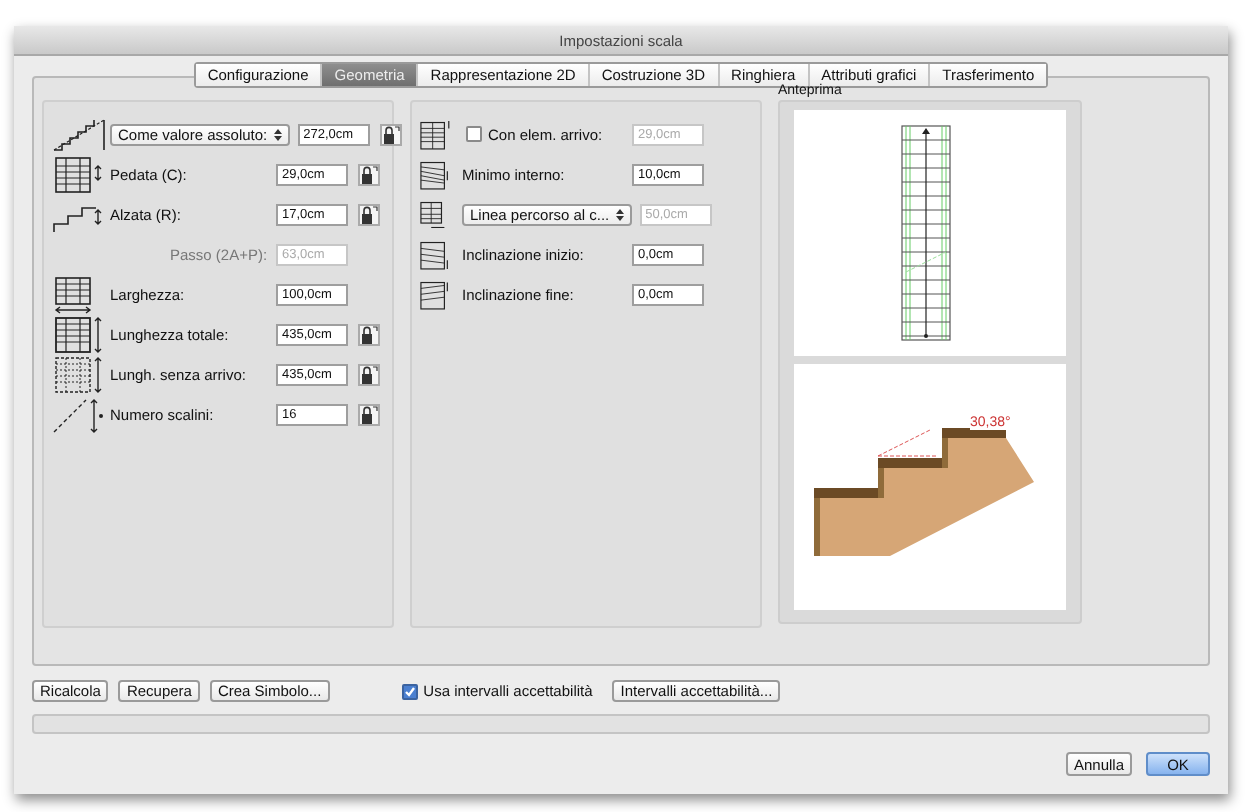  I want to click on stair-end-incline-icon, so click(434, 294).